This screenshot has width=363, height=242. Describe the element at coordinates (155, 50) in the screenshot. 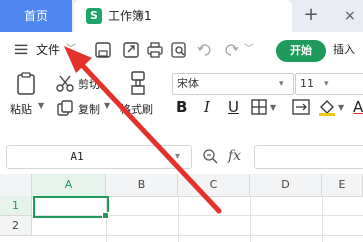

I see `print-icon` at that location.